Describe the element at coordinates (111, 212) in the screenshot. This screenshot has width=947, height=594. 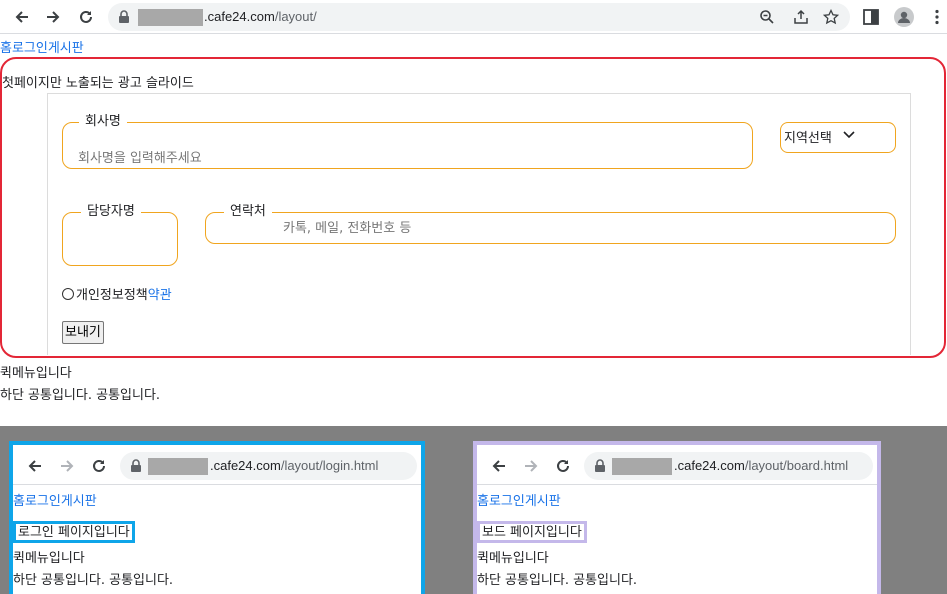
I see `manager-name-legend: 담당자명` at that location.